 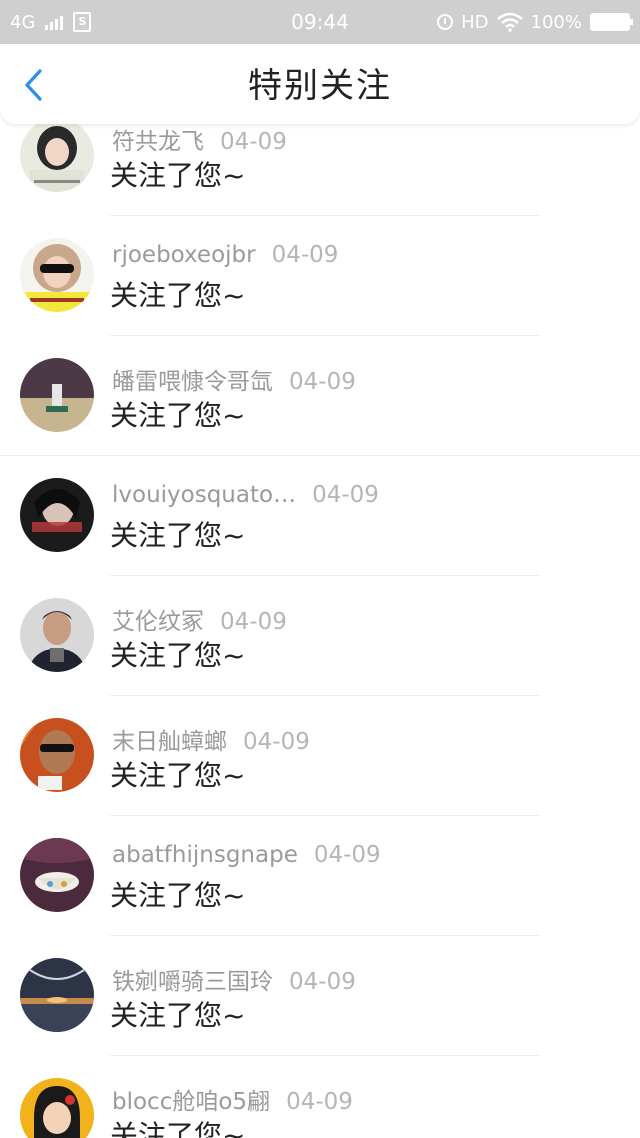 I want to click on list-item: 艾伦纹冢 04-09 关注了您~, so click(x=320, y=636).